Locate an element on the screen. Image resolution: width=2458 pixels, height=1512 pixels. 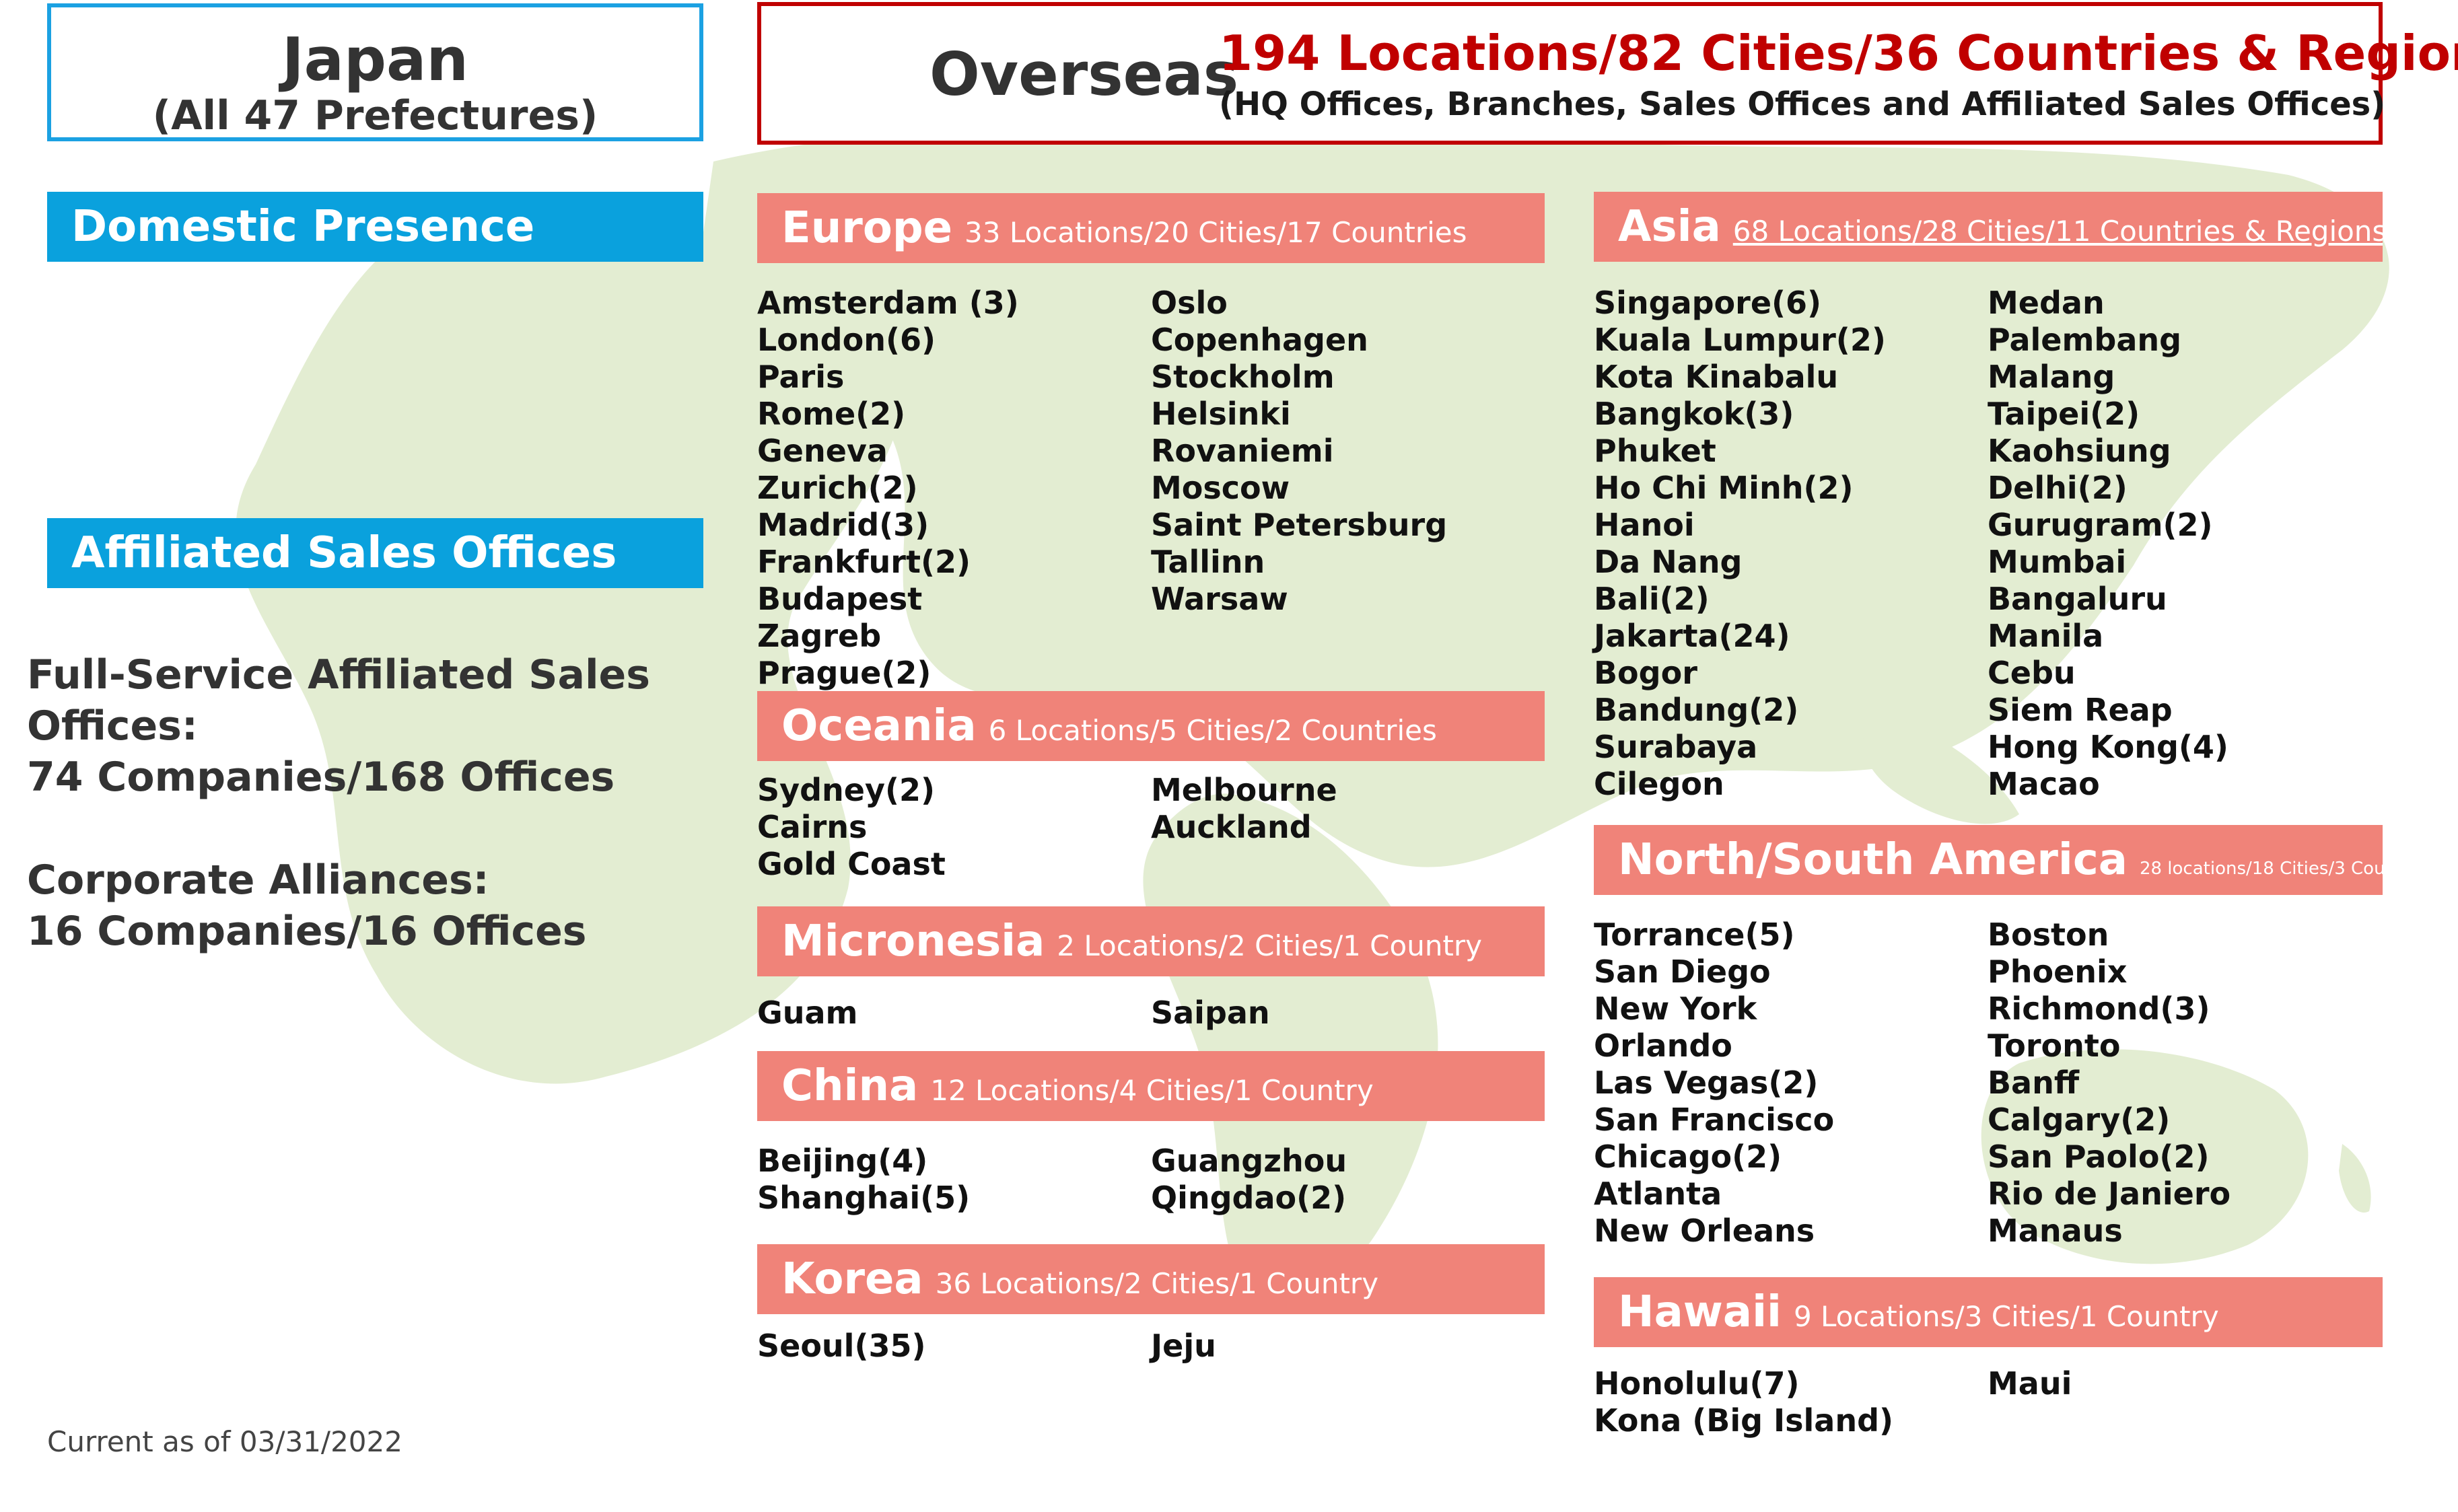
affiliated-sales-offices-bar: Affiliated Sales Offices is located at coordinates (375, 553).